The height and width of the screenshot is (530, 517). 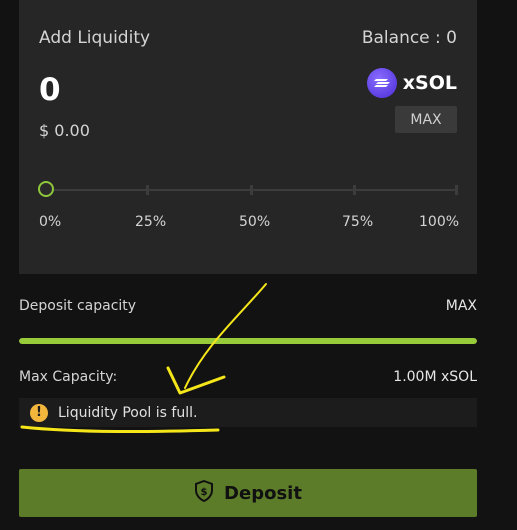 I want to click on xsol-token-icon, so click(x=381, y=83).